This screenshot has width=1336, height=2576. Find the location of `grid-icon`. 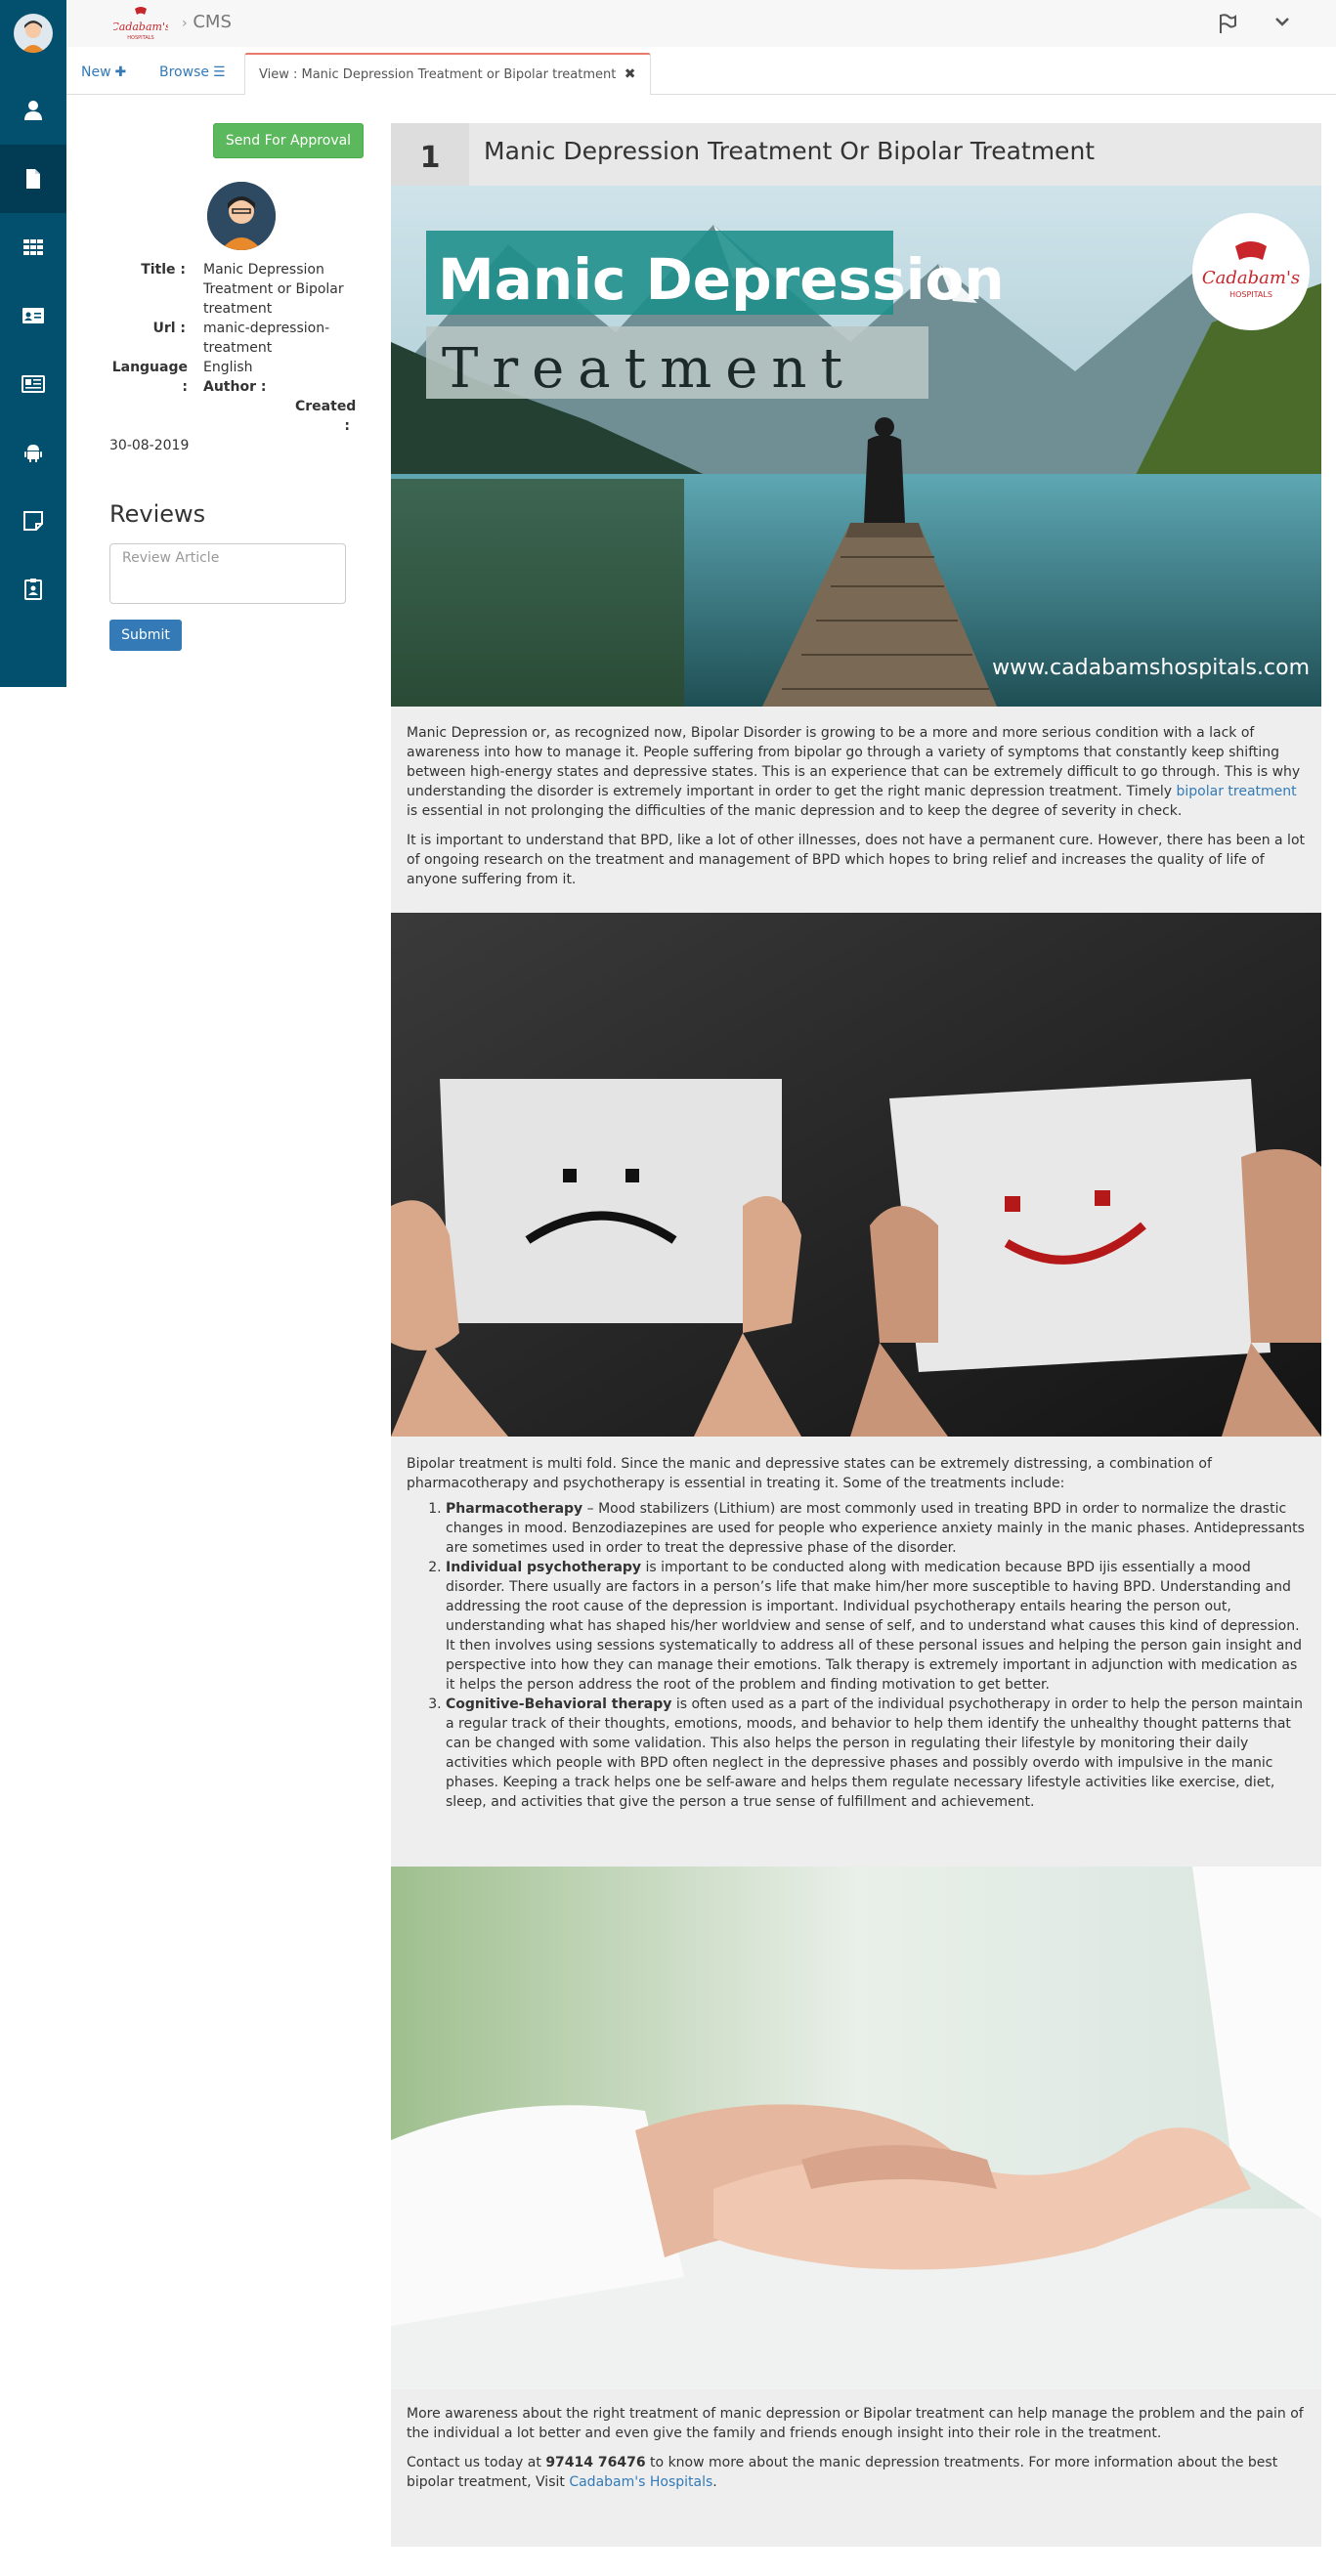

grid-icon is located at coordinates (33, 247).